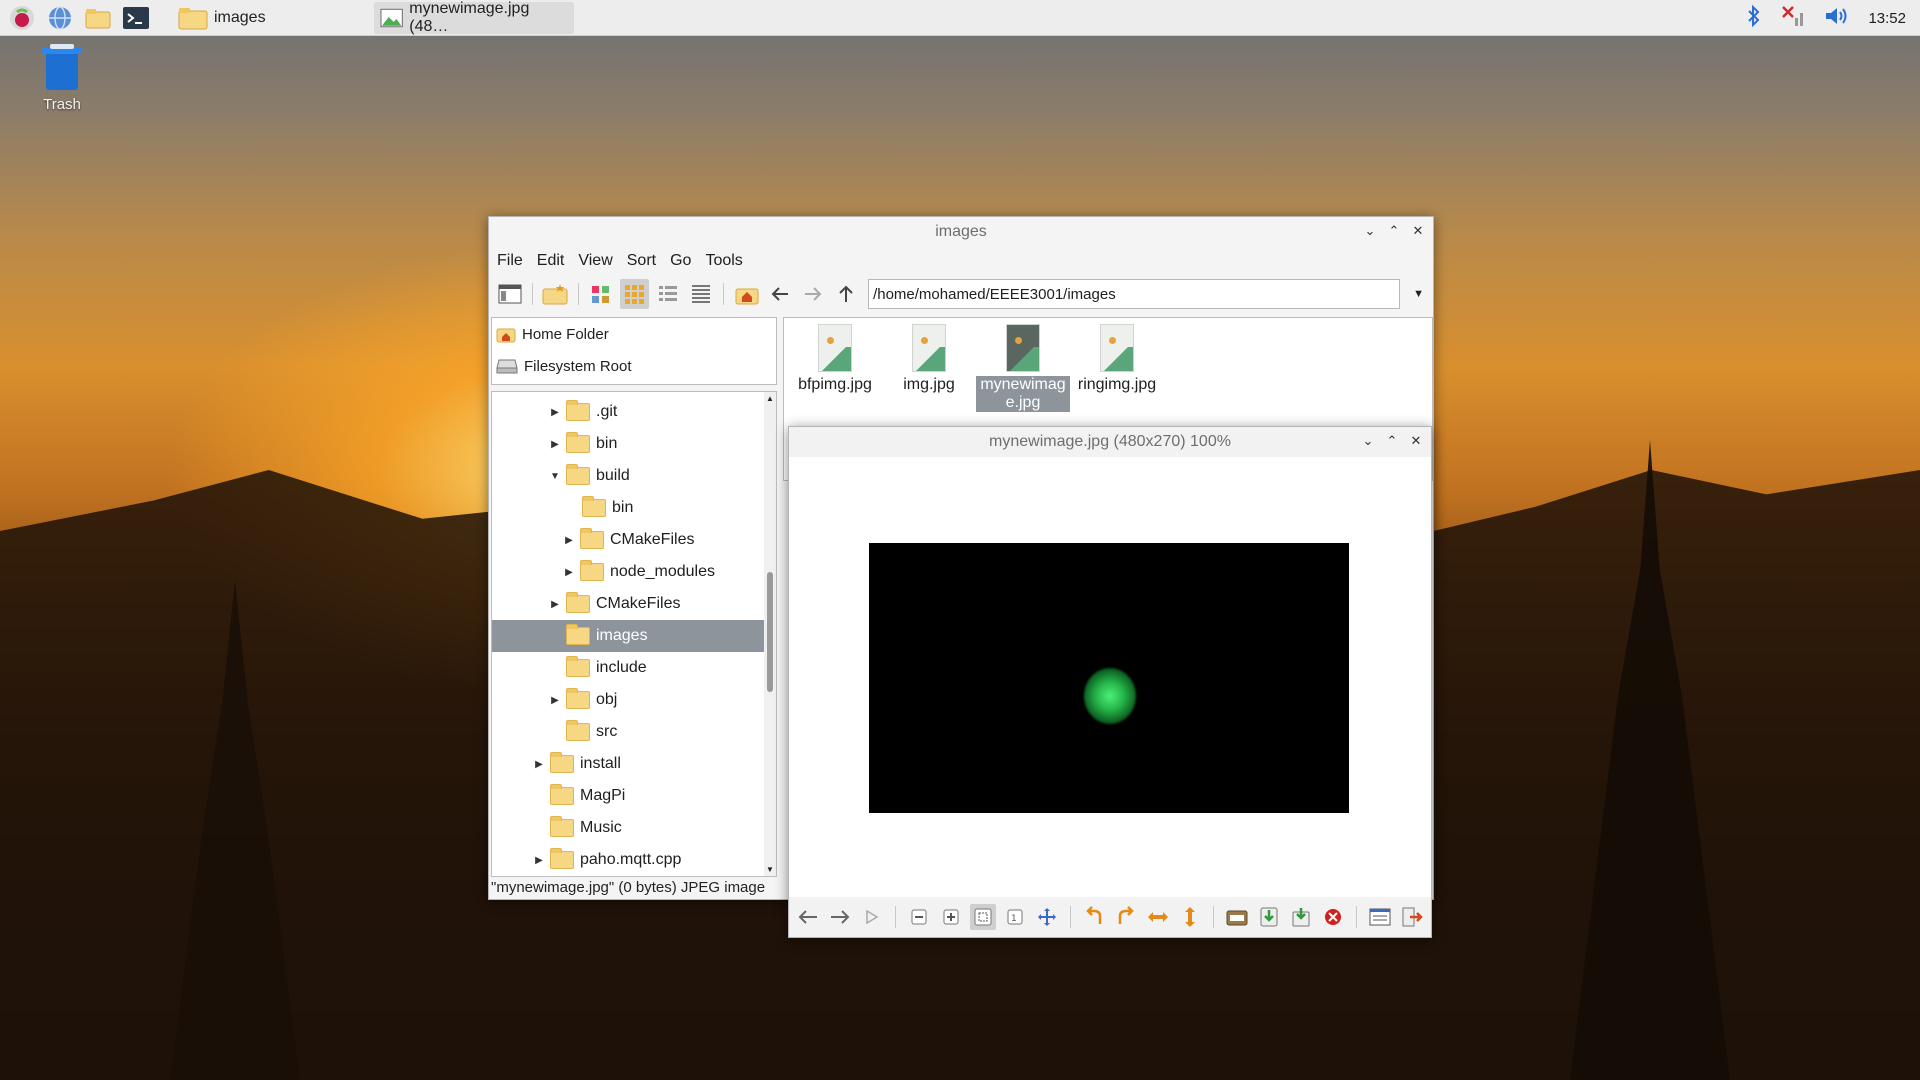 Image resolution: width=1920 pixels, height=1080 pixels. Describe the element at coordinates (634, 334) in the screenshot. I see `place-home-folder: Home Folder` at that location.